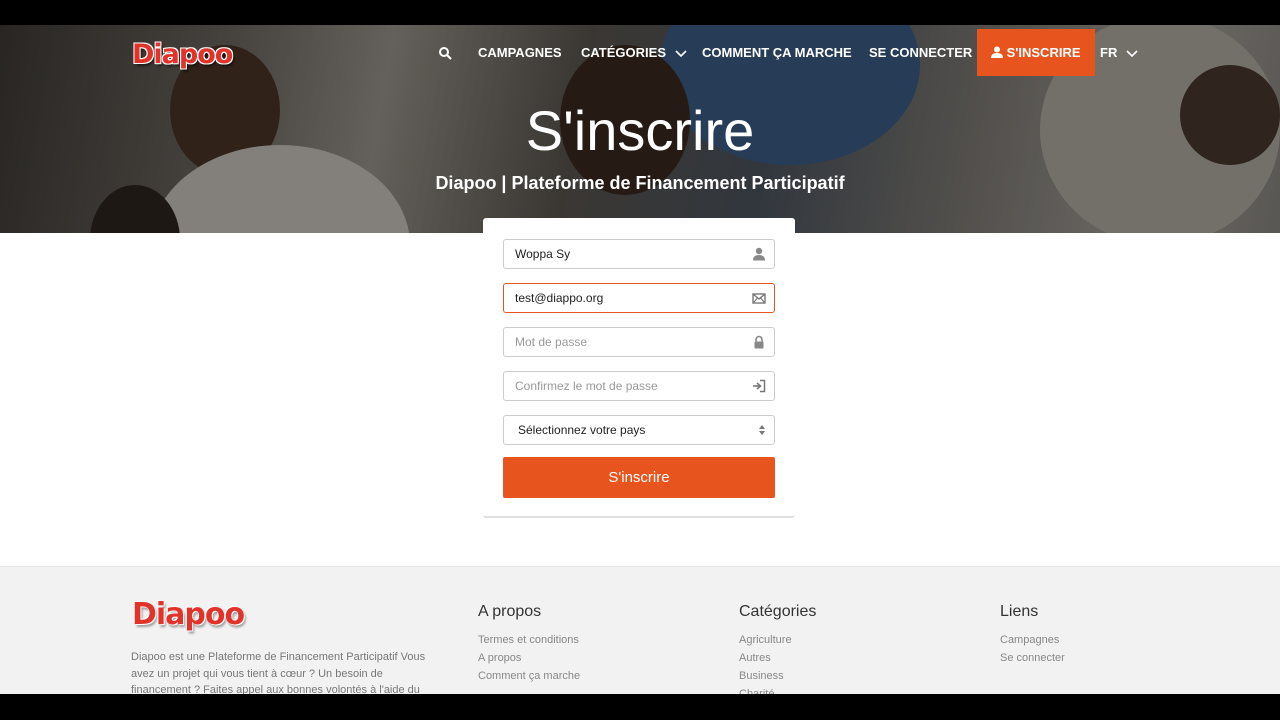 The height and width of the screenshot is (720, 1280). I want to click on footer-link-agriculture: Agriculture, so click(777, 640).